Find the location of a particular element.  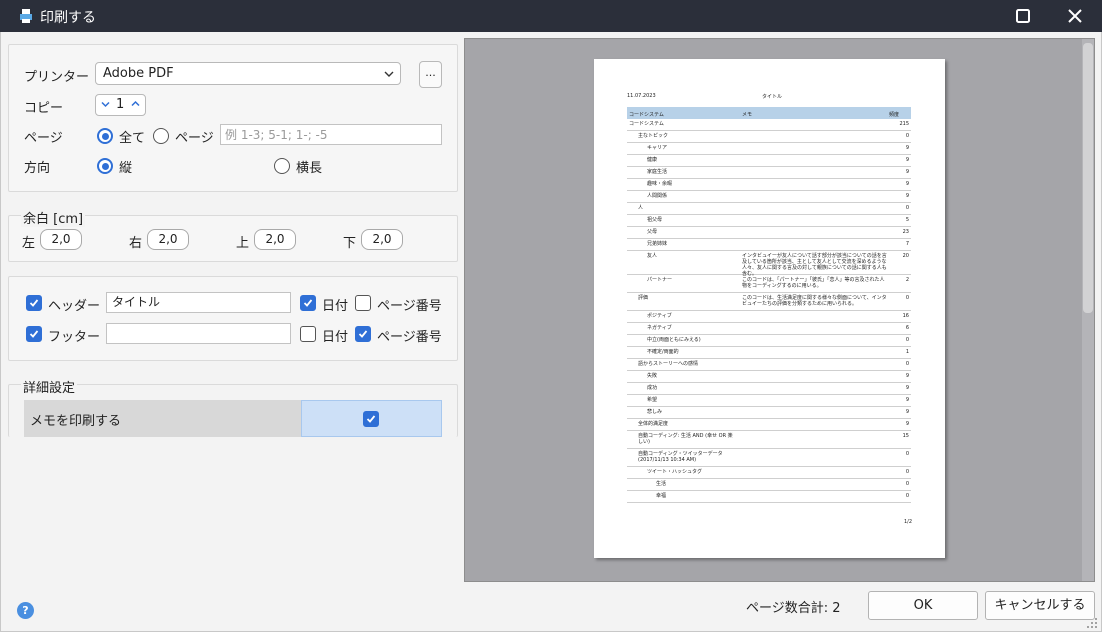

preview-cell-code: 幸福 is located at coordinates (661, 496).